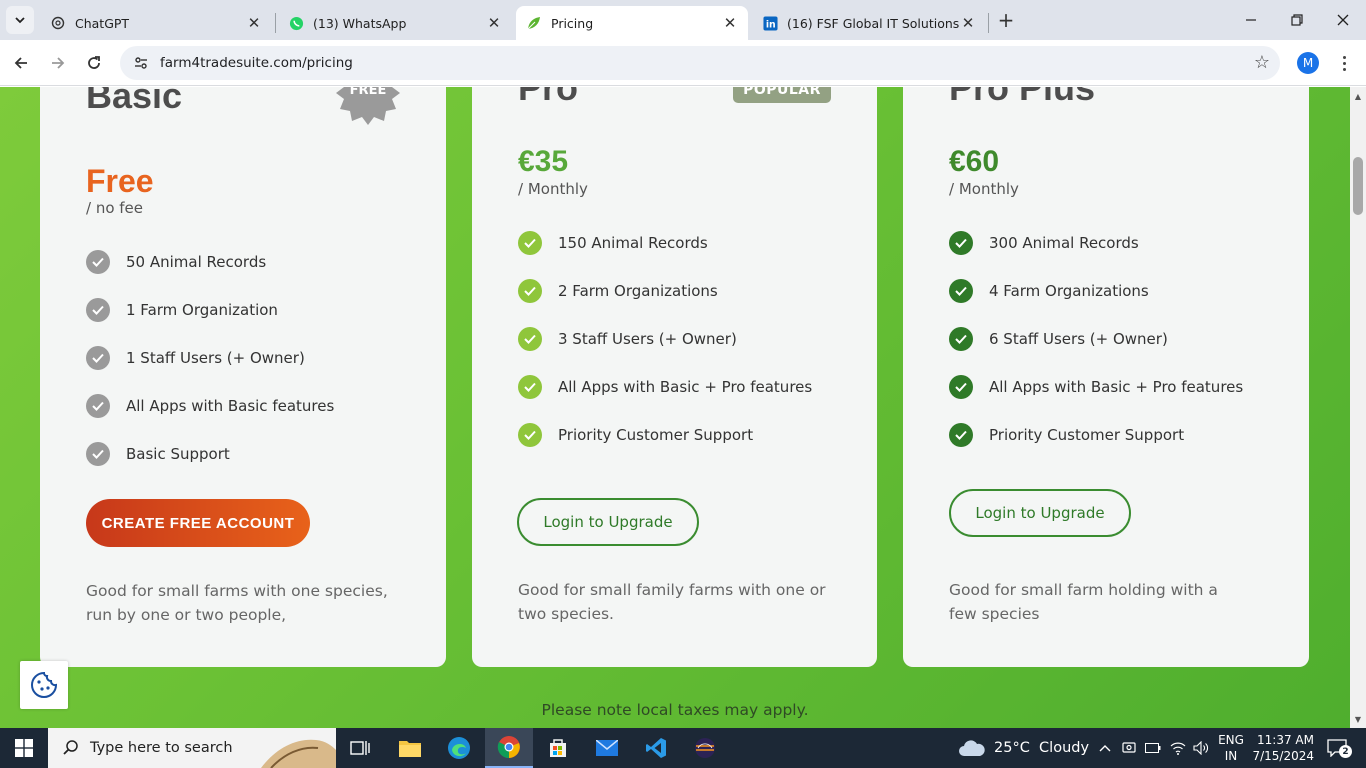 The width and height of the screenshot is (1366, 768). I want to click on feature-item: 1 Staff Users (+ Owner), so click(195, 358).